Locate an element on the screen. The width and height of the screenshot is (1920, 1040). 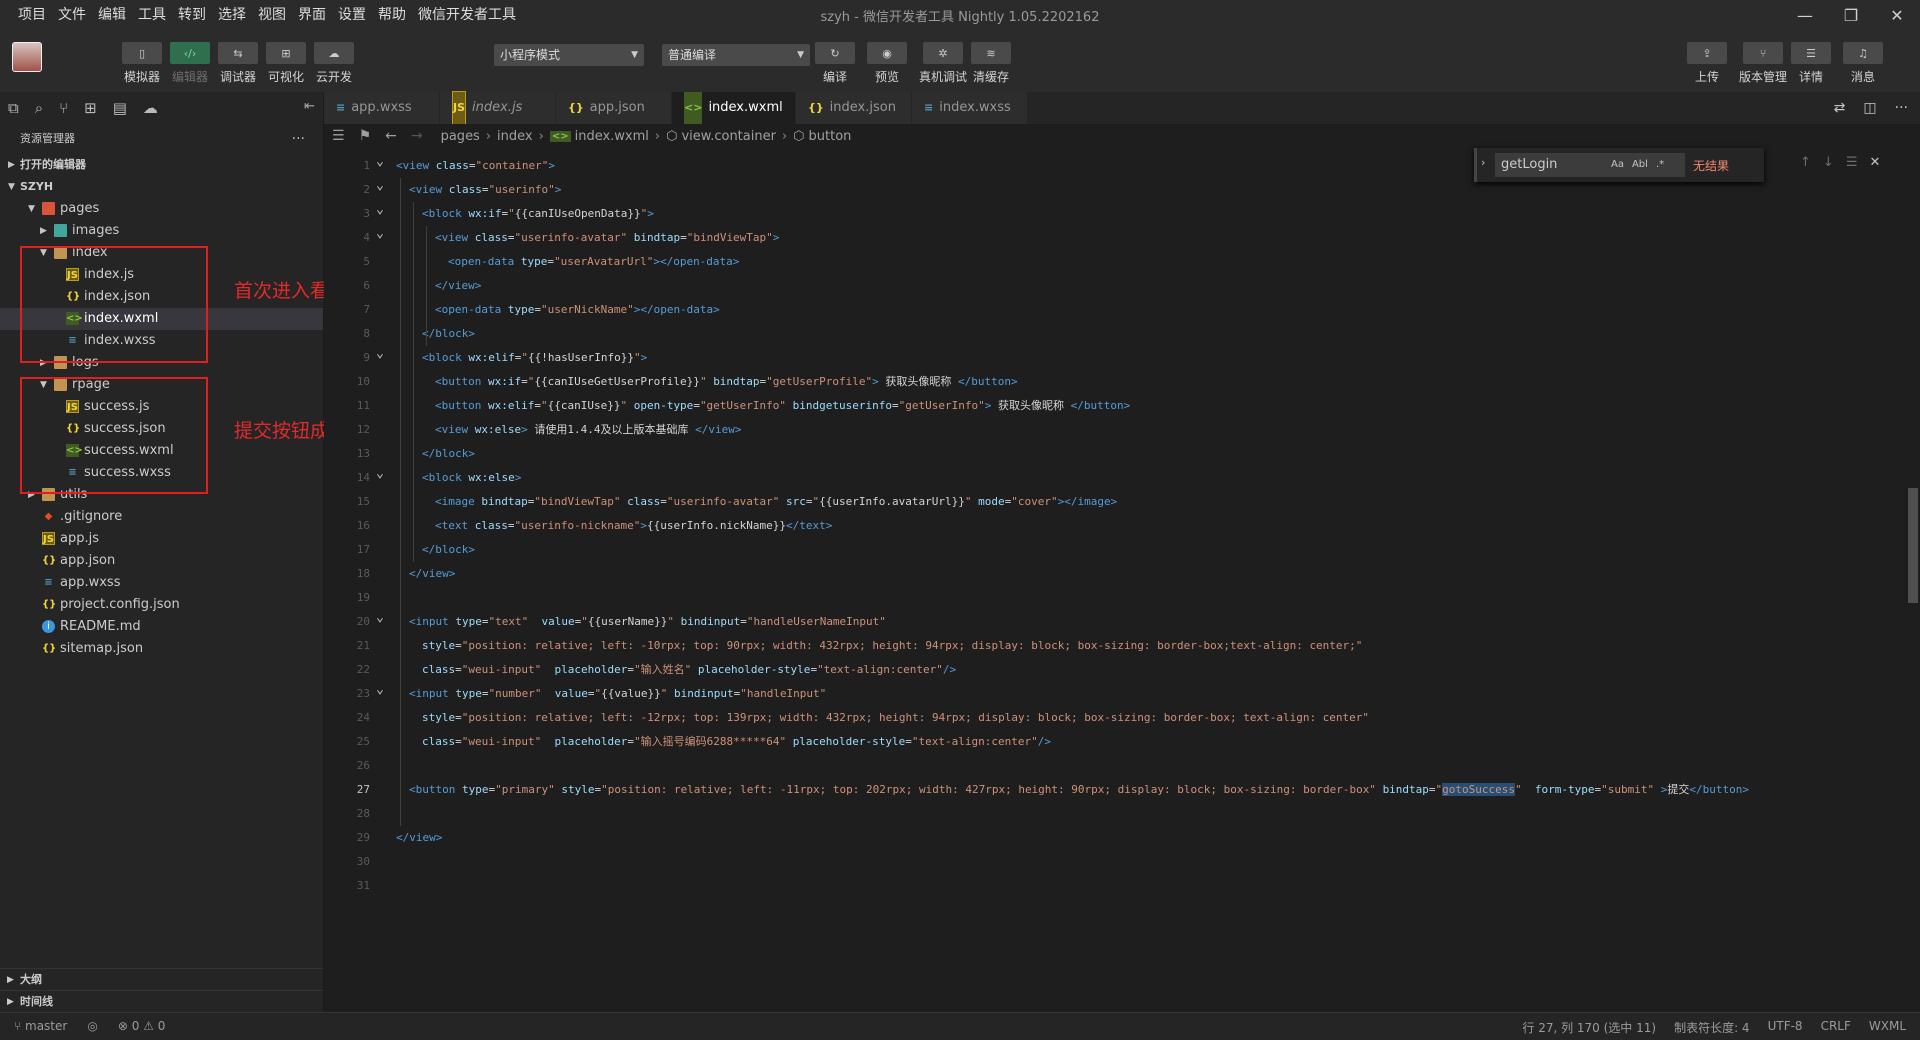
match-case-toggle: Aa is located at coordinates (1617, 165).